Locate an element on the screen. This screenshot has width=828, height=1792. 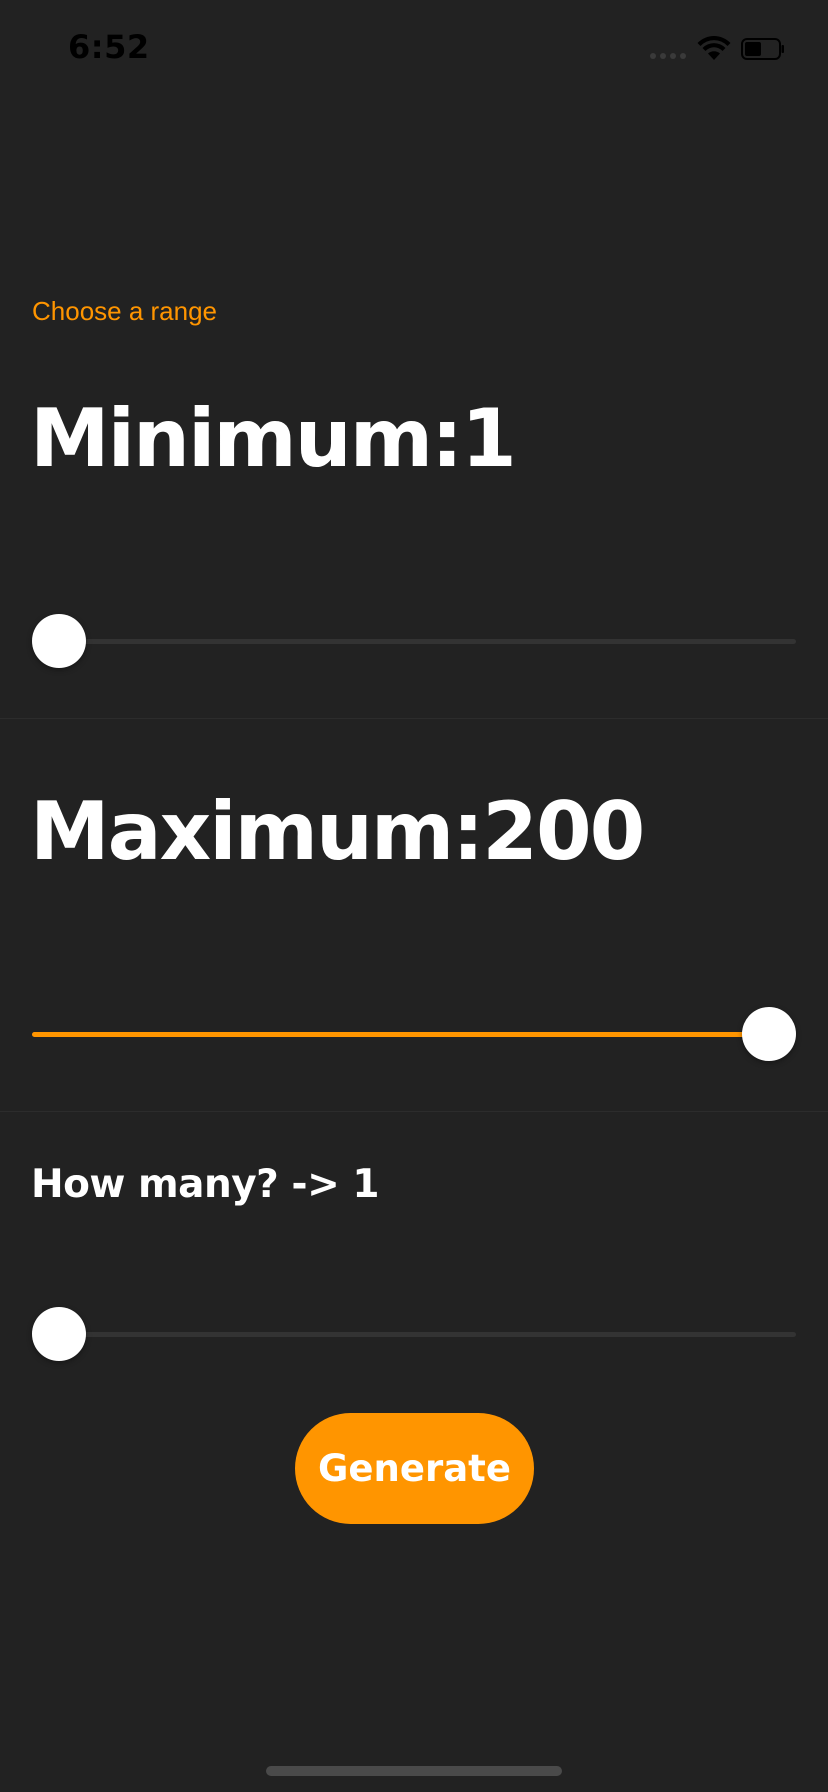
minimum-slider-track is located at coordinates (414, 641).